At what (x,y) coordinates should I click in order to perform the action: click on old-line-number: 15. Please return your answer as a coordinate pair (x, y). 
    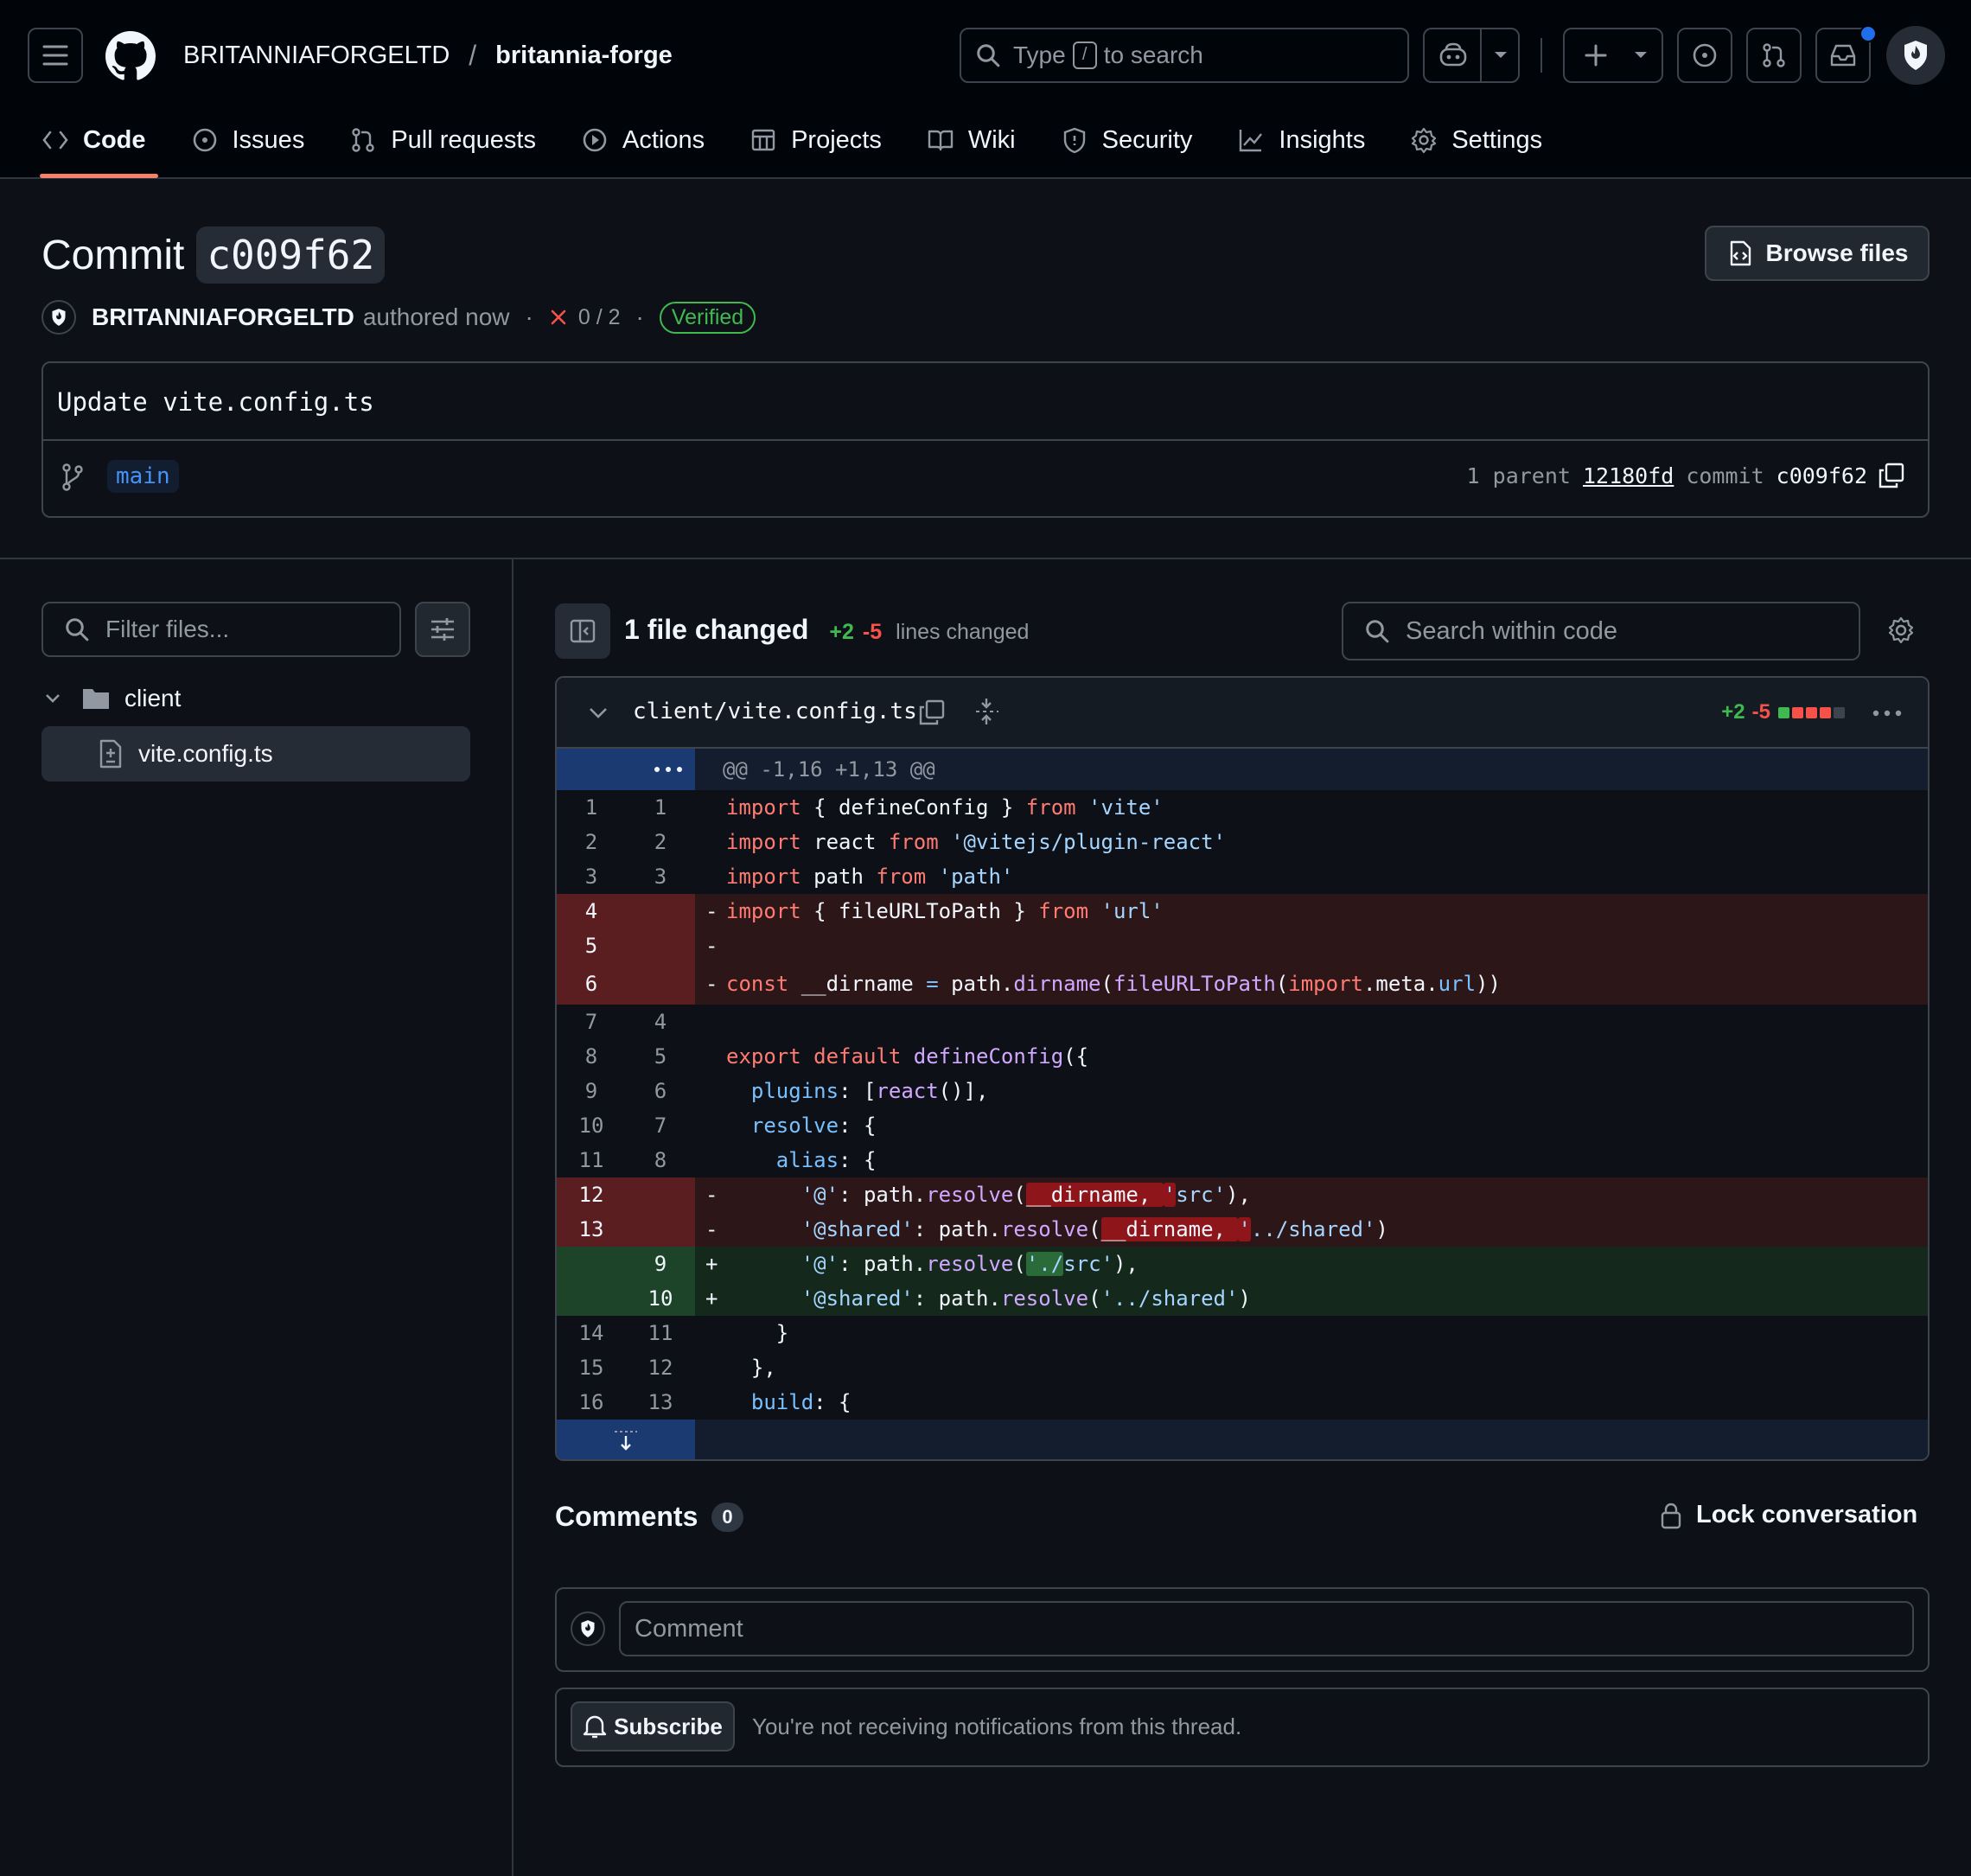
    Looking at the image, I should click on (591, 1367).